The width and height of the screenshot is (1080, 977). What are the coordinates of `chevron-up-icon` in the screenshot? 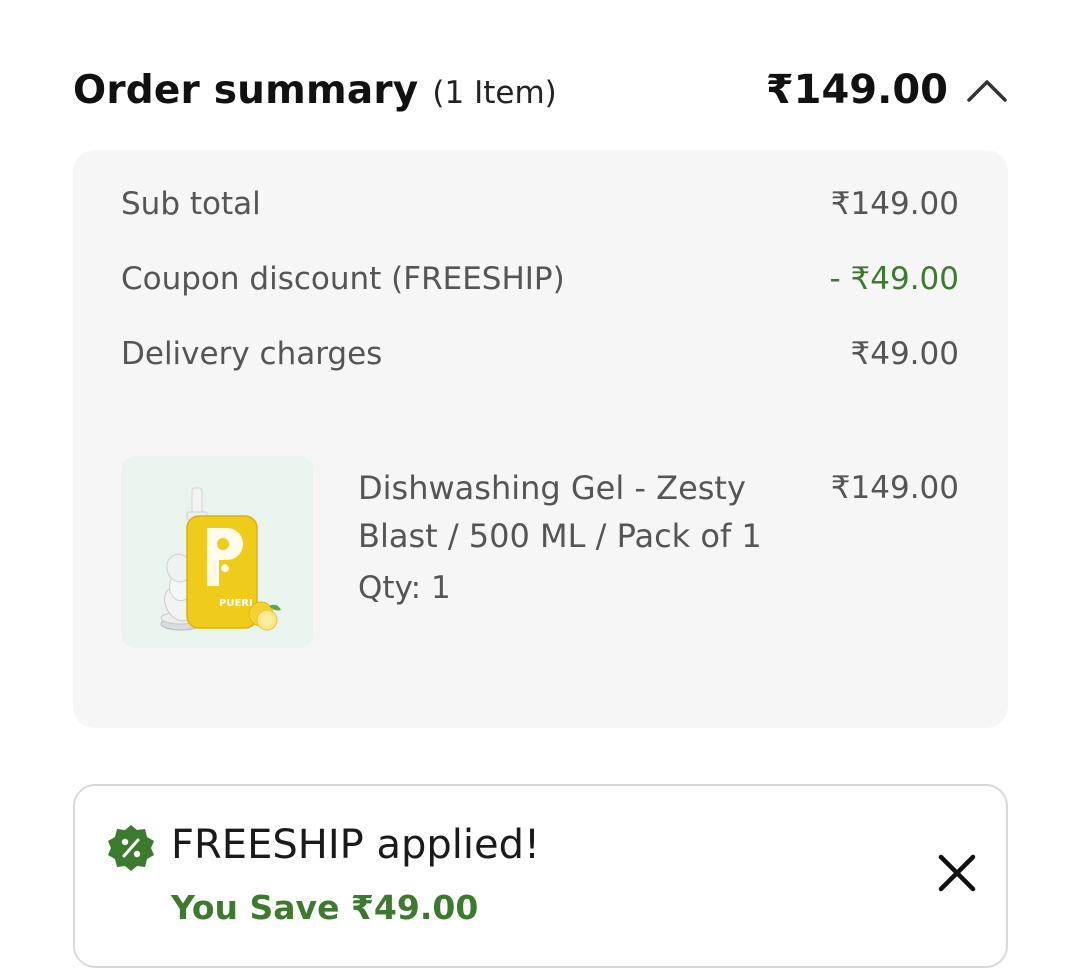 It's located at (987, 90).